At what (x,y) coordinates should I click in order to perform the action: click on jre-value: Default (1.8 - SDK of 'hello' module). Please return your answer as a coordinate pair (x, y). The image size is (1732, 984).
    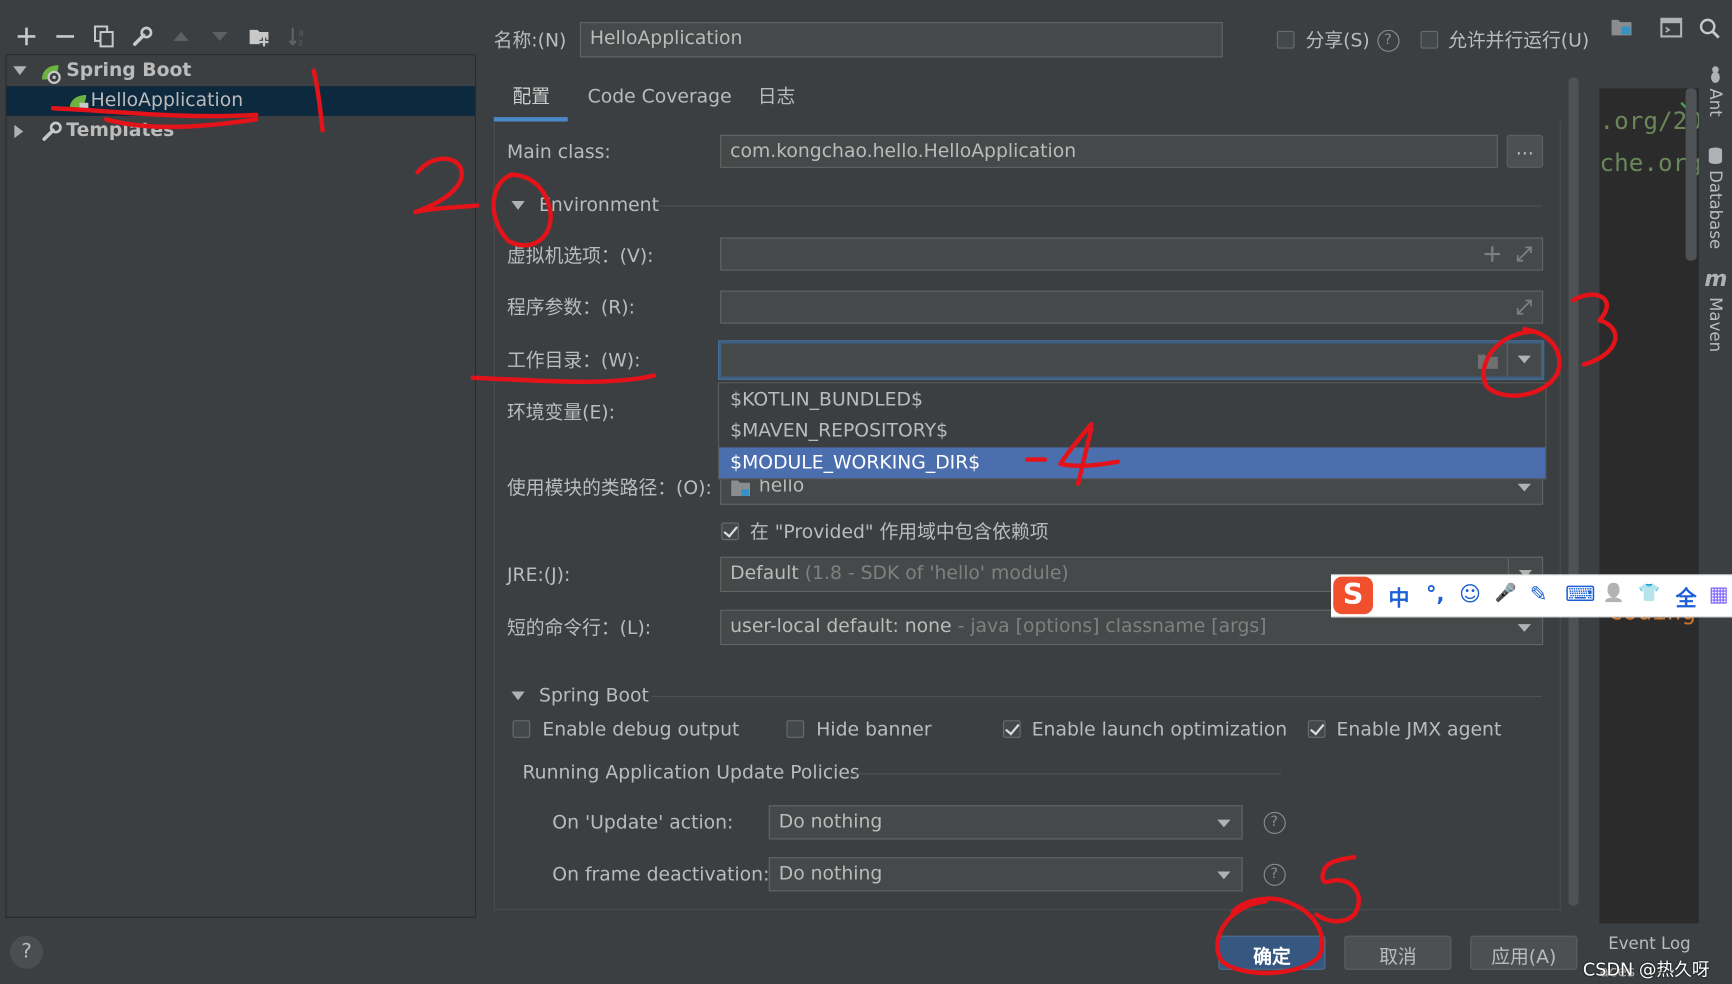
    Looking at the image, I should click on (899, 573).